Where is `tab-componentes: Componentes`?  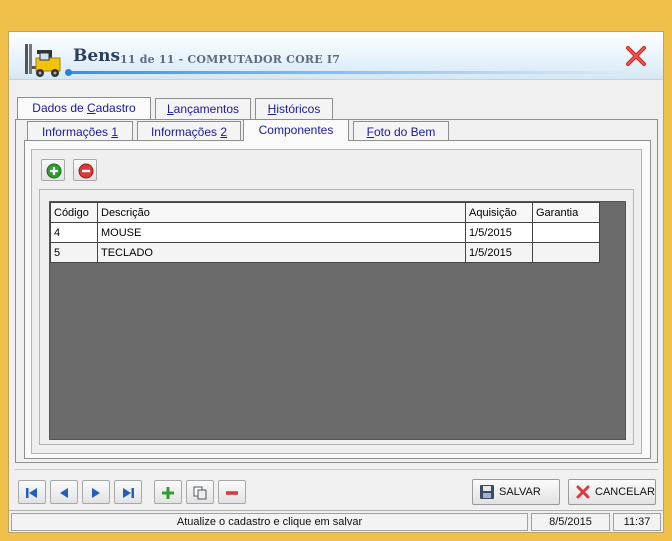
tab-componentes: Componentes is located at coordinates (296, 130).